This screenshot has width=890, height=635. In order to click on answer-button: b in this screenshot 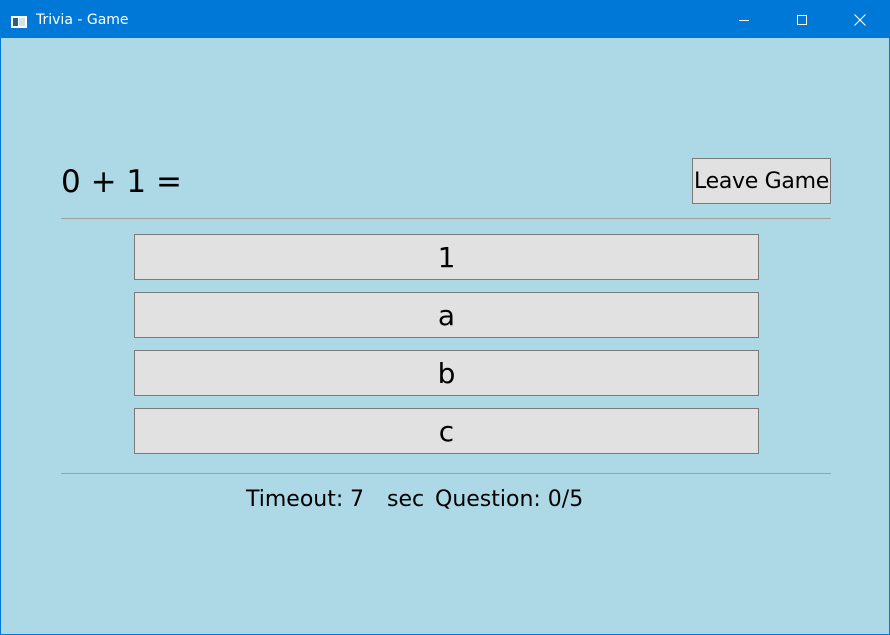, I will do `click(446, 373)`.